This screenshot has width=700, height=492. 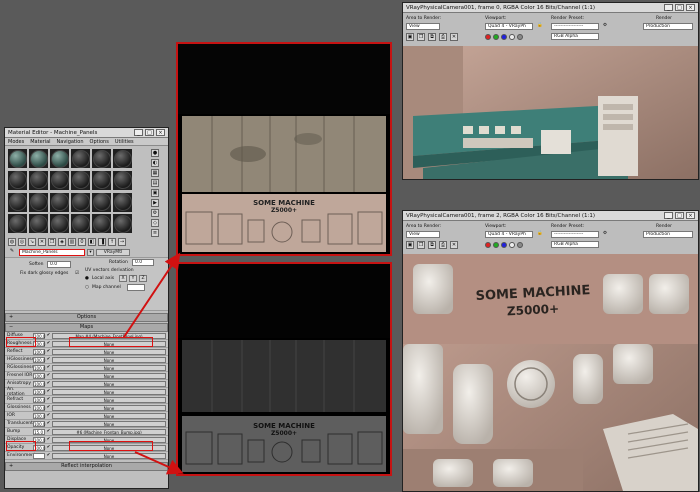 What do you see at coordinates (143, 262) in the screenshot?
I see `rotation-input: 0.0` at bounding box center [143, 262].